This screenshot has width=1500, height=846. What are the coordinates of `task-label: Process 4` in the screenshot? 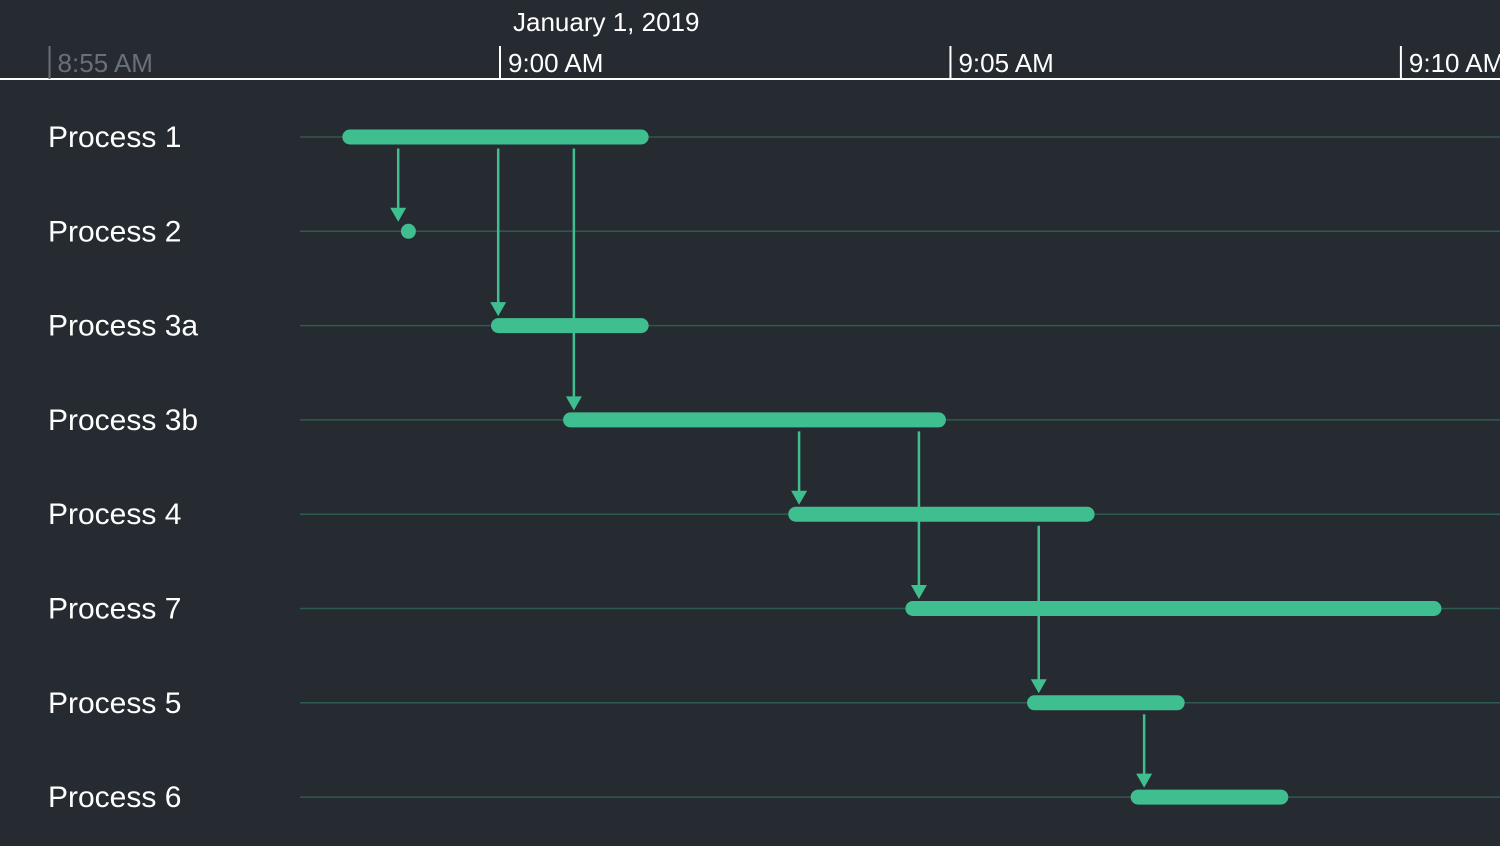 It's located at (114, 514).